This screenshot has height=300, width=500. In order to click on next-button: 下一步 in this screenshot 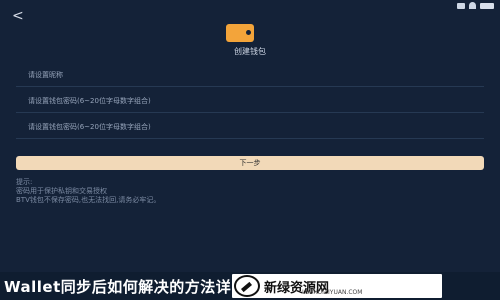, I will do `click(250, 163)`.